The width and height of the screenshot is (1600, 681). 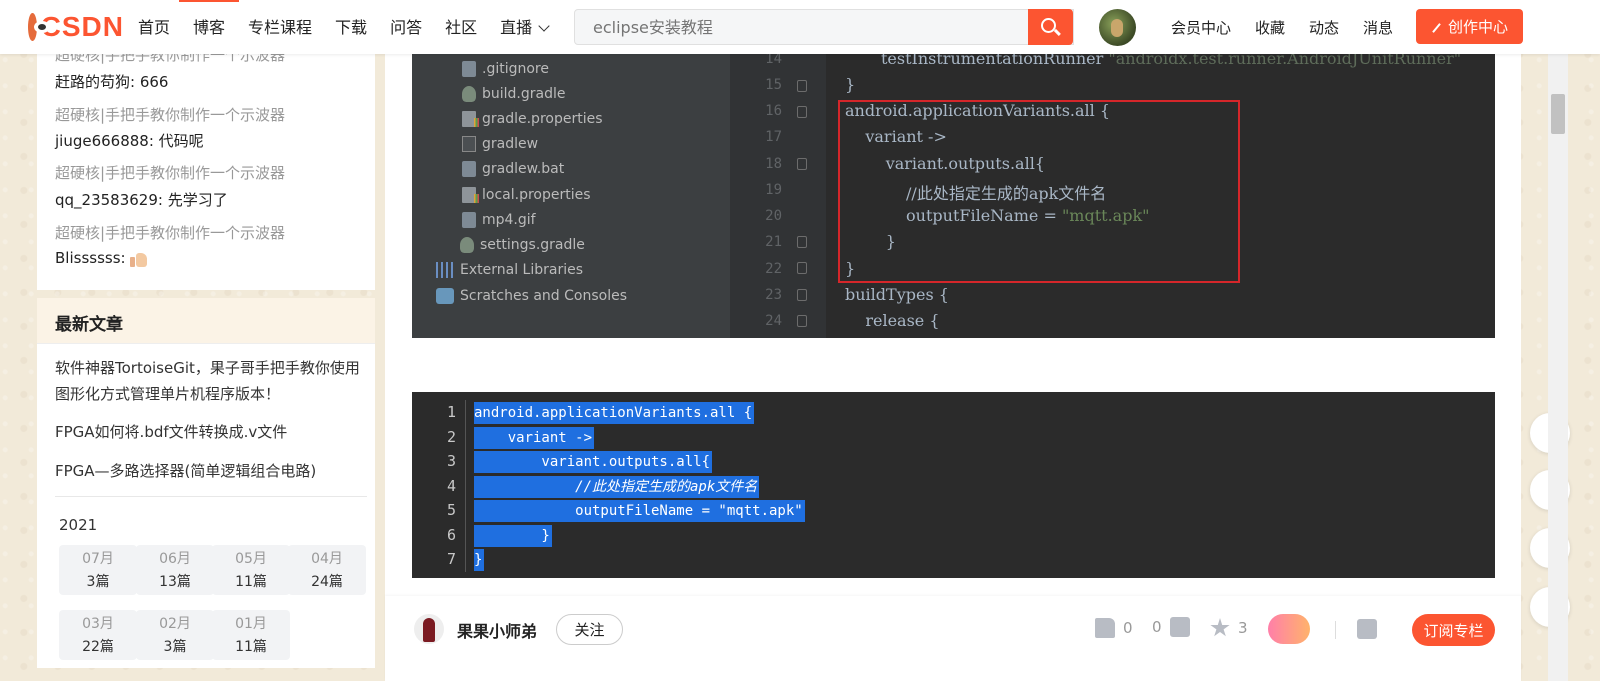 What do you see at coordinates (534, 438) in the screenshot?
I see `selected-code-line: variant ->` at bounding box center [534, 438].